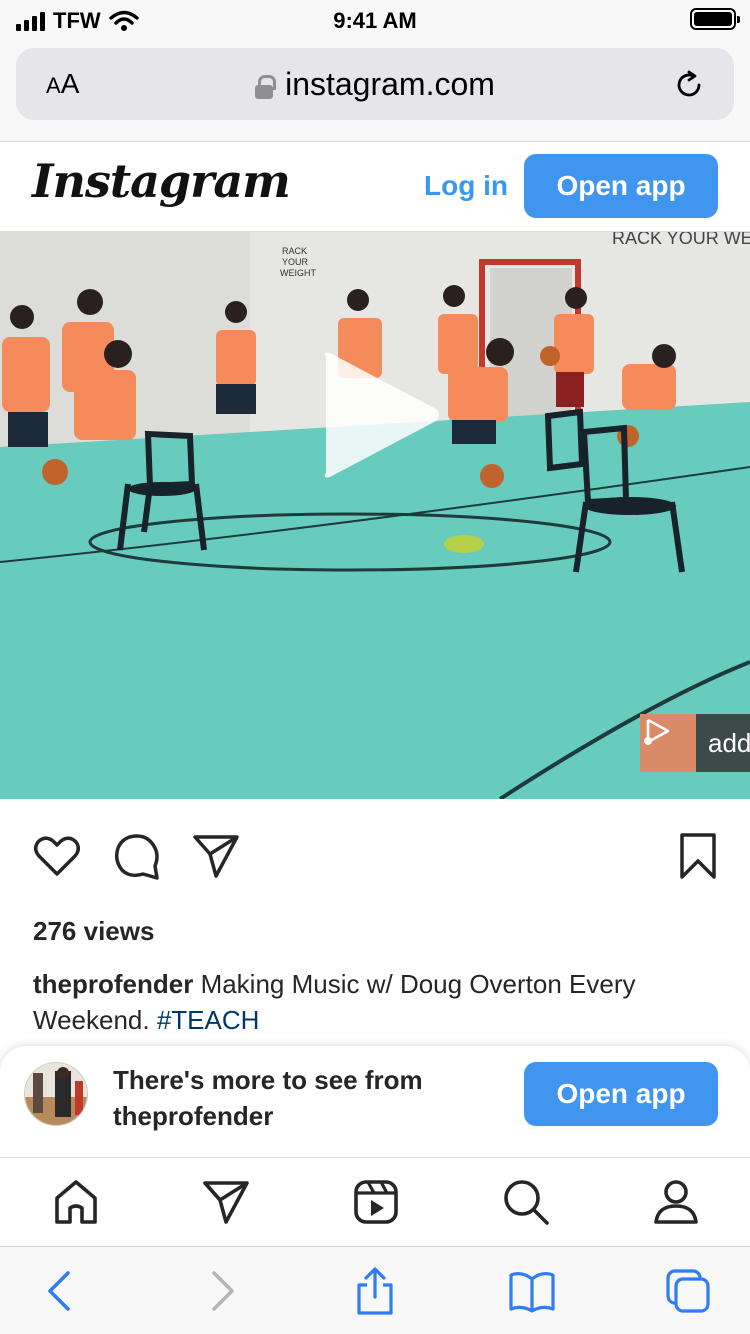 This screenshot has width=750, height=1334. I want to click on music-note-icon, so click(668, 743).